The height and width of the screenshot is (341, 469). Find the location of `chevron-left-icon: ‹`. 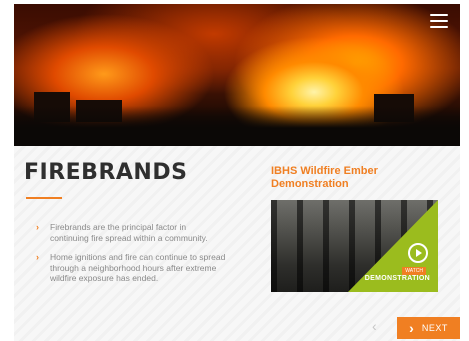

chevron-left-icon: ‹ is located at coordinates (374, 326).